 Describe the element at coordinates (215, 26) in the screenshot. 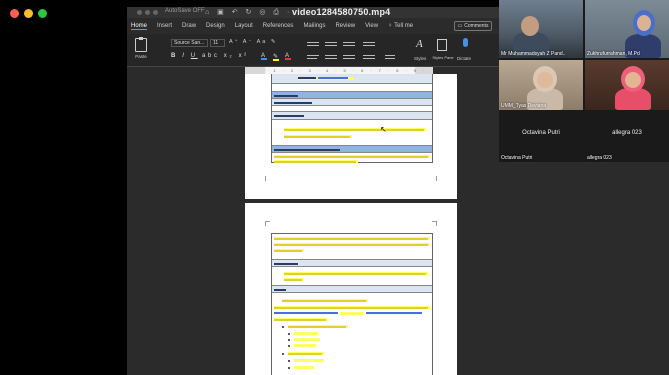

I see `tab-design: Design` at that location.